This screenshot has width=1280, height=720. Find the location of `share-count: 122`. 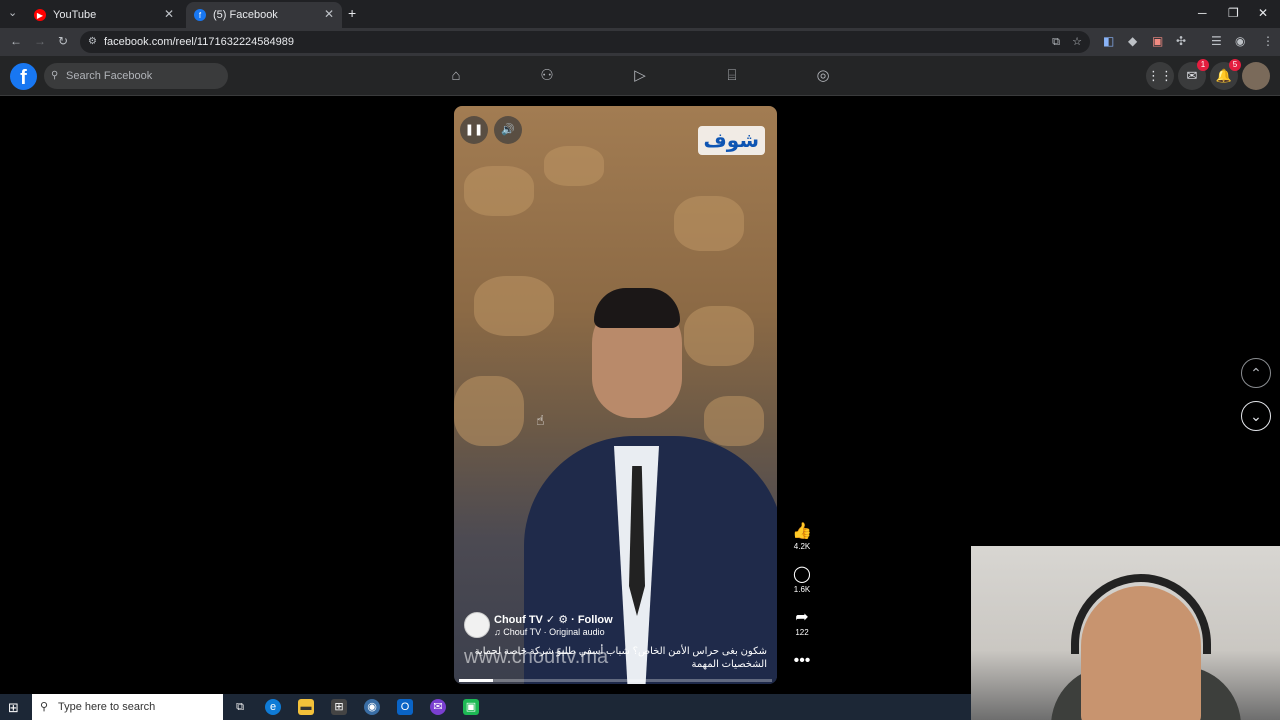

share-count: 122 is located at coordinates (802, 632).